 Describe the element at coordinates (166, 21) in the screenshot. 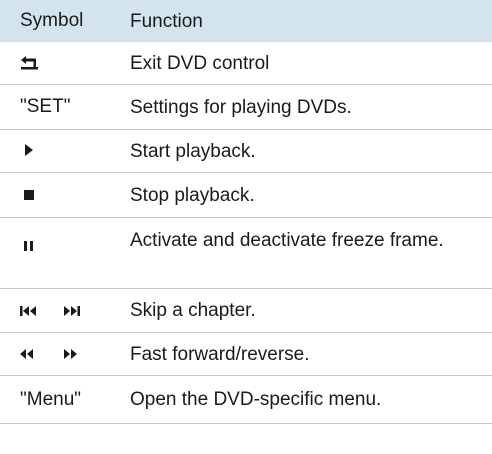

I see `function-column-header: Function` at that location.